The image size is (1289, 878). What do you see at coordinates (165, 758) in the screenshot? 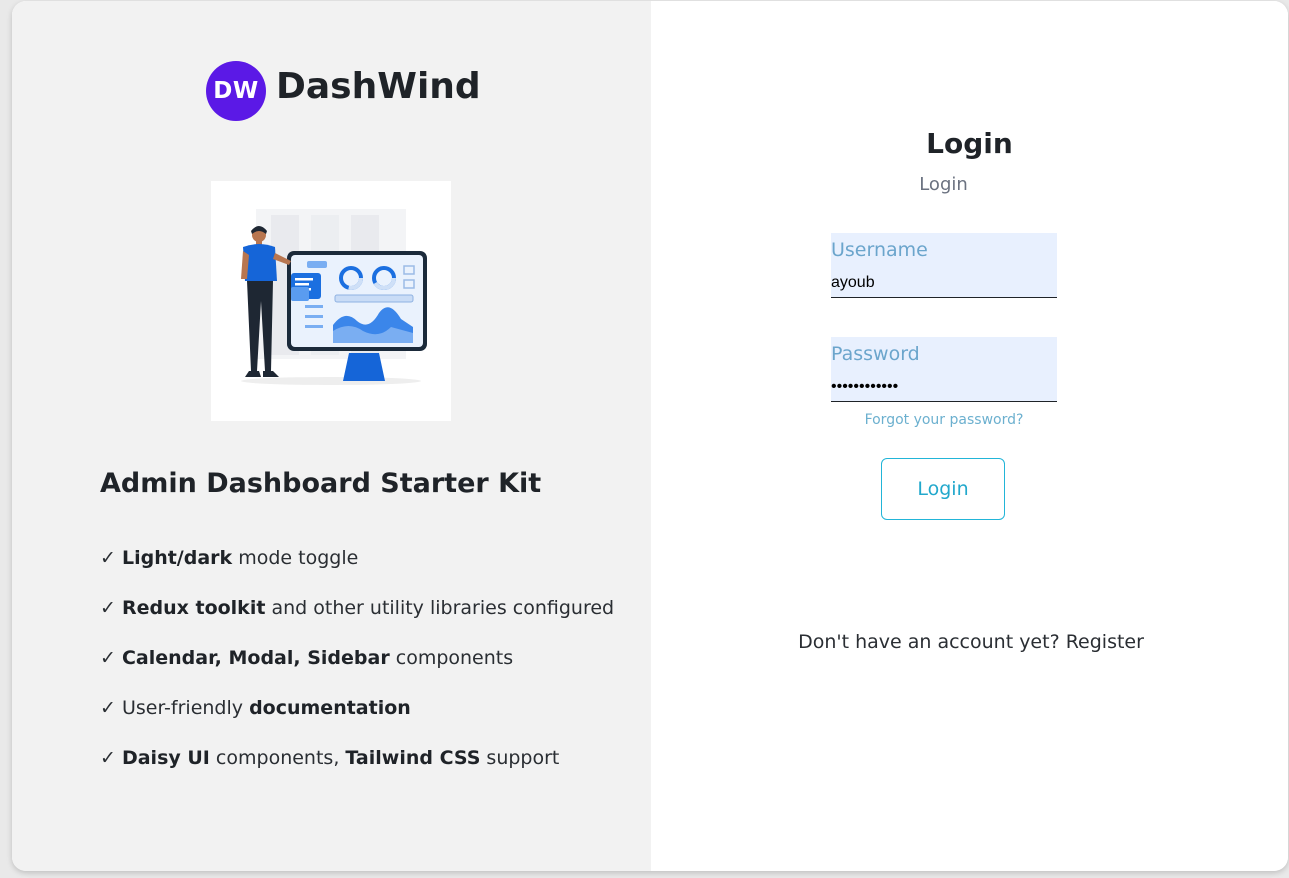
I see `feature-text: Daisy UI` at bounding box center [165, 758].